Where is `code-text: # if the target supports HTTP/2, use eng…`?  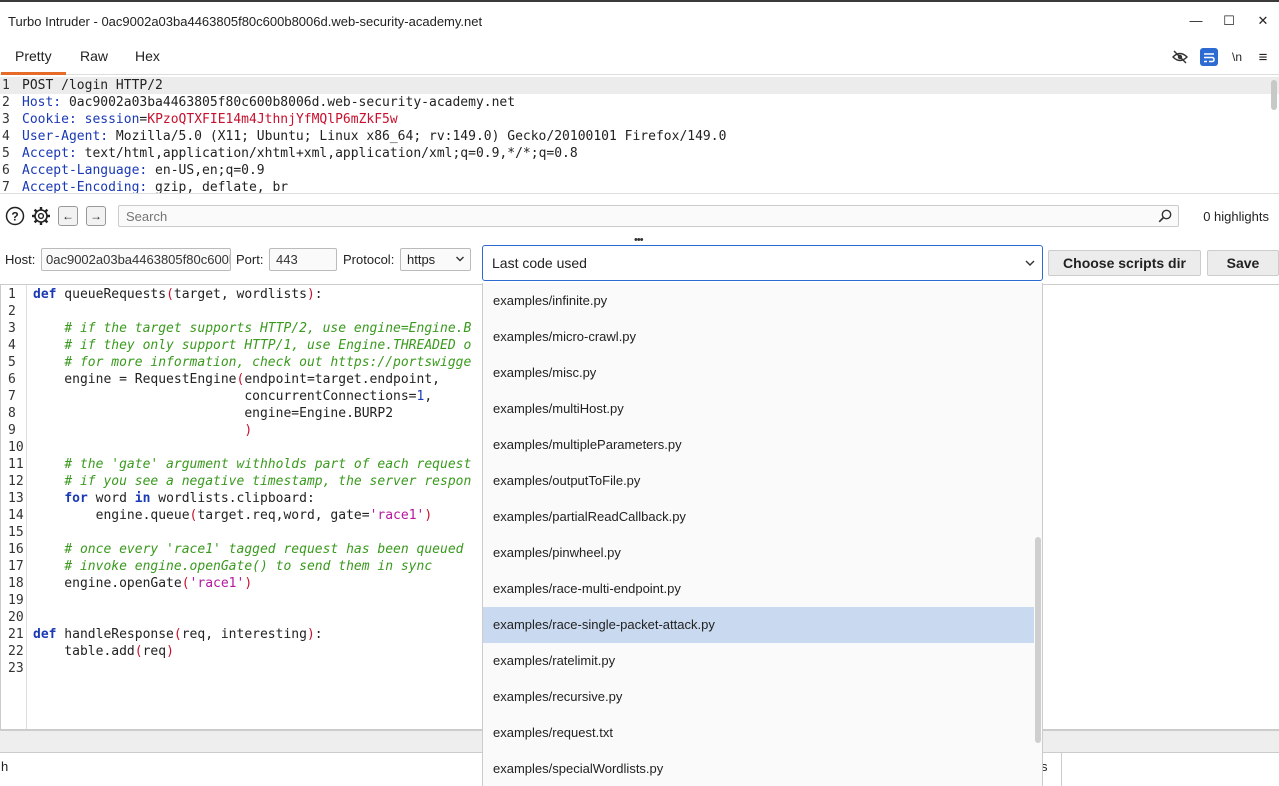 code-text: # if the target supports HTTP/2, use eng… is located at coordinates (268, 328).